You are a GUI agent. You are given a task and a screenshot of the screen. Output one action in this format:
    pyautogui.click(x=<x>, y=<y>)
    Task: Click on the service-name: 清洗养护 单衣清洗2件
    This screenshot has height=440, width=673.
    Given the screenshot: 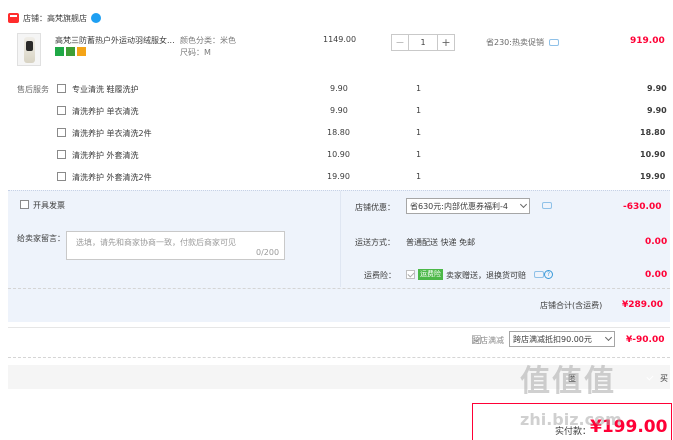 What is the action you would take?
    pyautogui.click(x=112, y=133)
    